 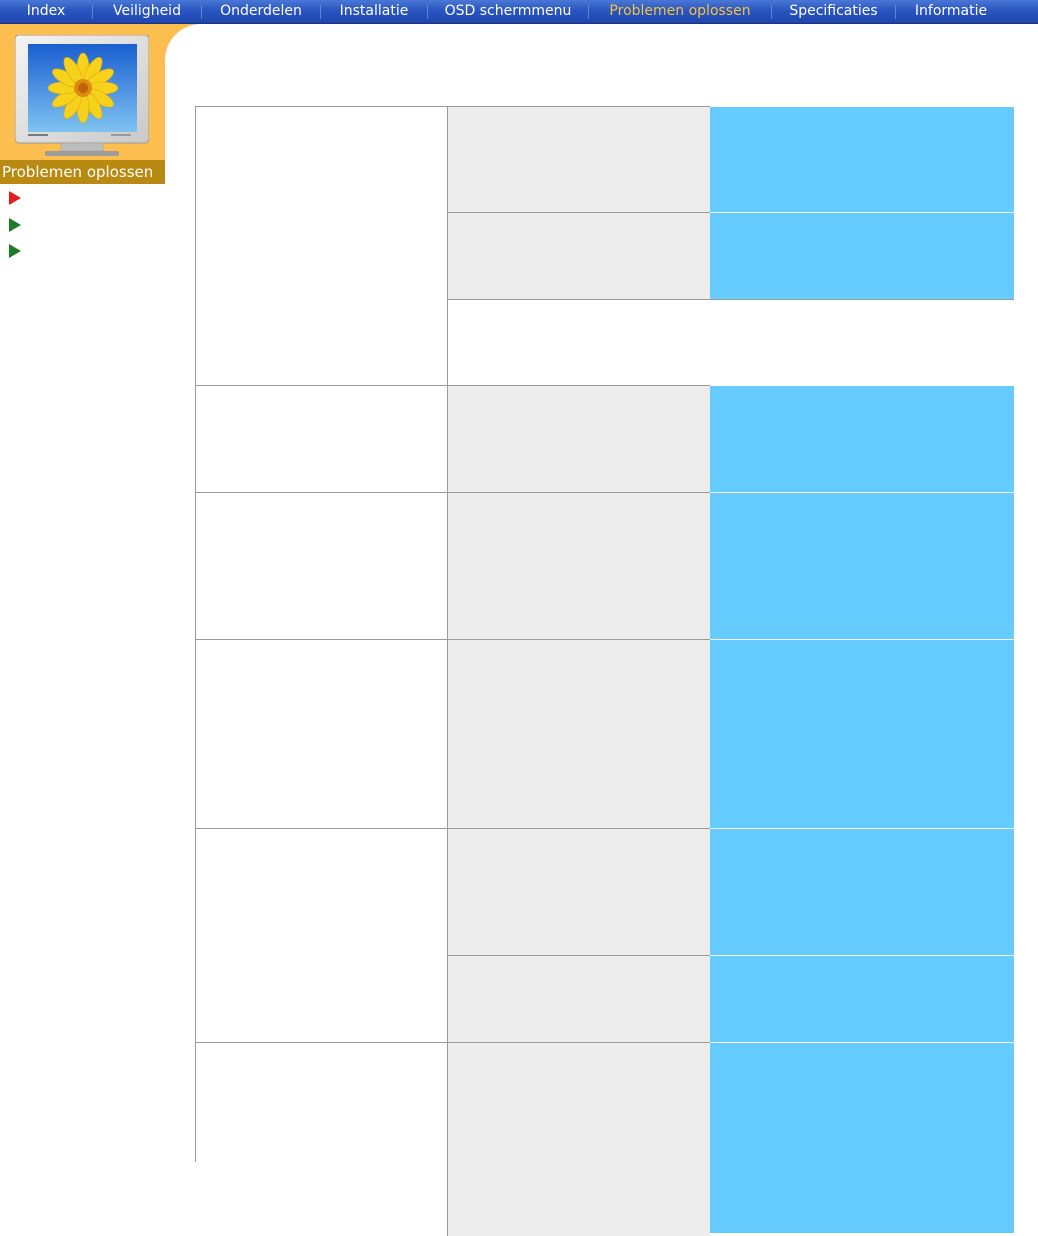 I want to click on panel-corner-curve, so click(x=201, y=60).